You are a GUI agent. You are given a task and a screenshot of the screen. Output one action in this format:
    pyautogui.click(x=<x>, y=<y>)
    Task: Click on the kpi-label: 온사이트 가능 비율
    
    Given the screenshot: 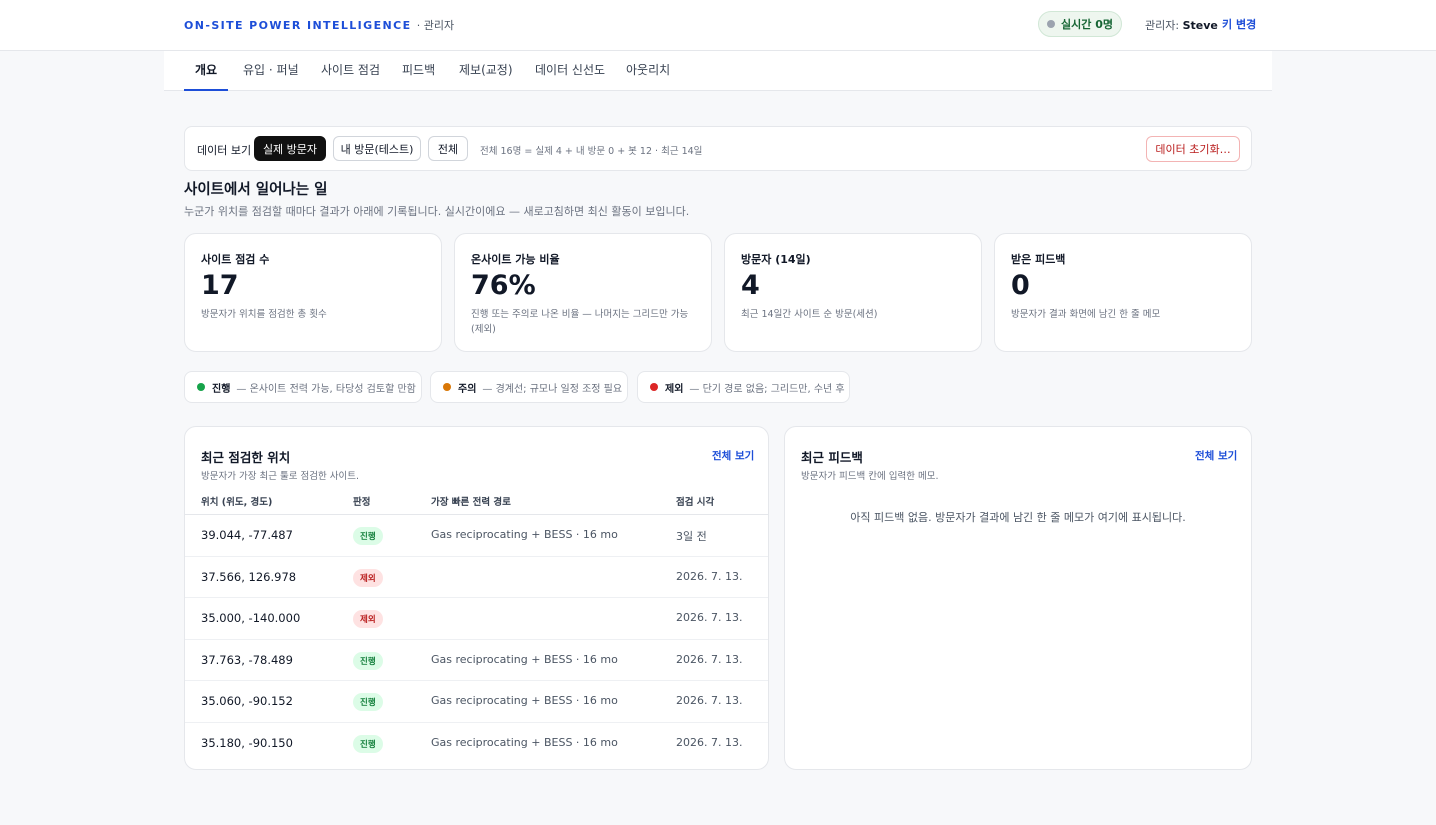 What is the action you would take?
    pyautogui.click(x=515, y=259)
    